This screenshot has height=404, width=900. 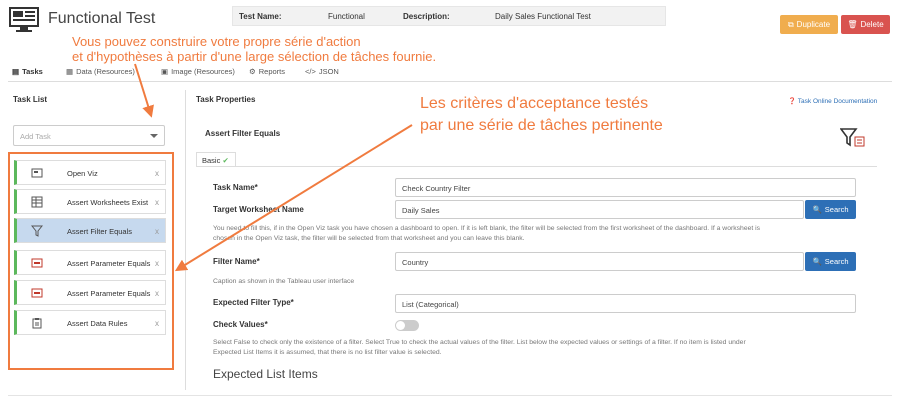 What do you see at coordinates (837, 101) in the screenshot?
I see `doc-link-label: Task Online Documentation` at bounding box center [837, 101].